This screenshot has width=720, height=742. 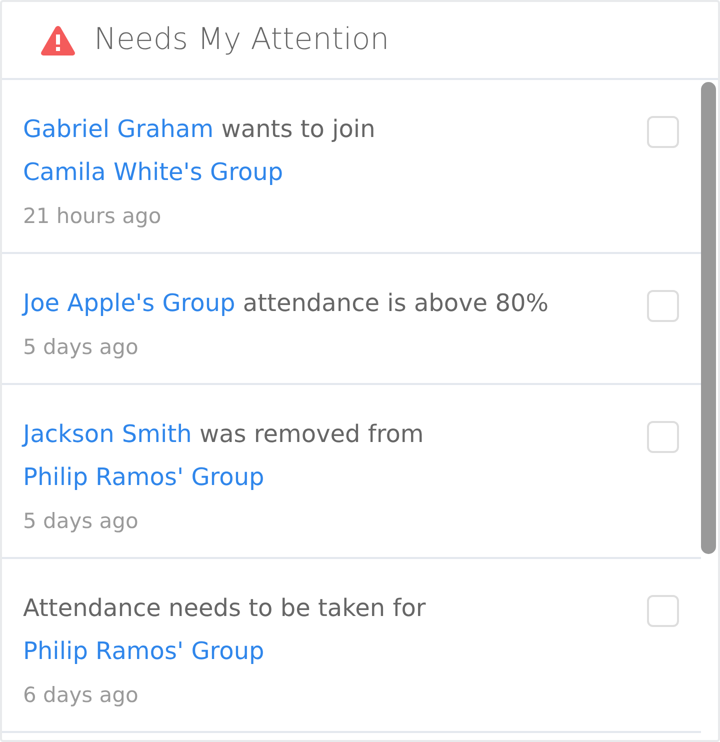 What do you see at coordinates (153, 172) in the screenshot?
I see `group-link: Camila White's Group` at bounding box center [153, 172].